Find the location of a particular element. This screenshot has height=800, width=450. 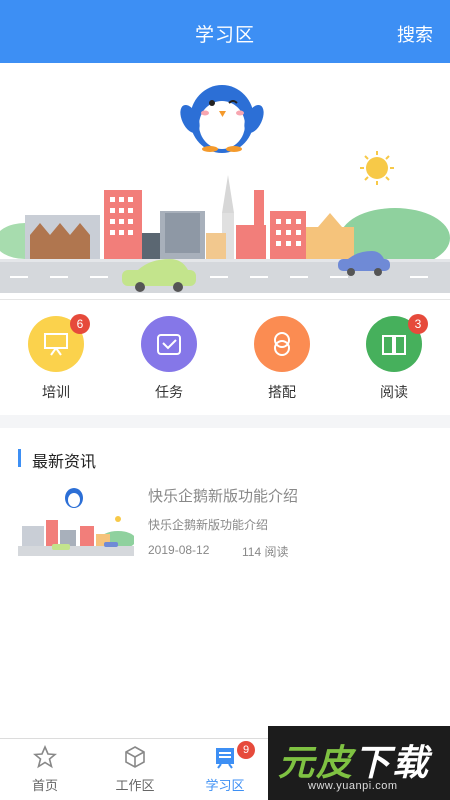

category-grid: 6 培训 任务 搭配 3 阅读 is located at coordinates (225, 357).